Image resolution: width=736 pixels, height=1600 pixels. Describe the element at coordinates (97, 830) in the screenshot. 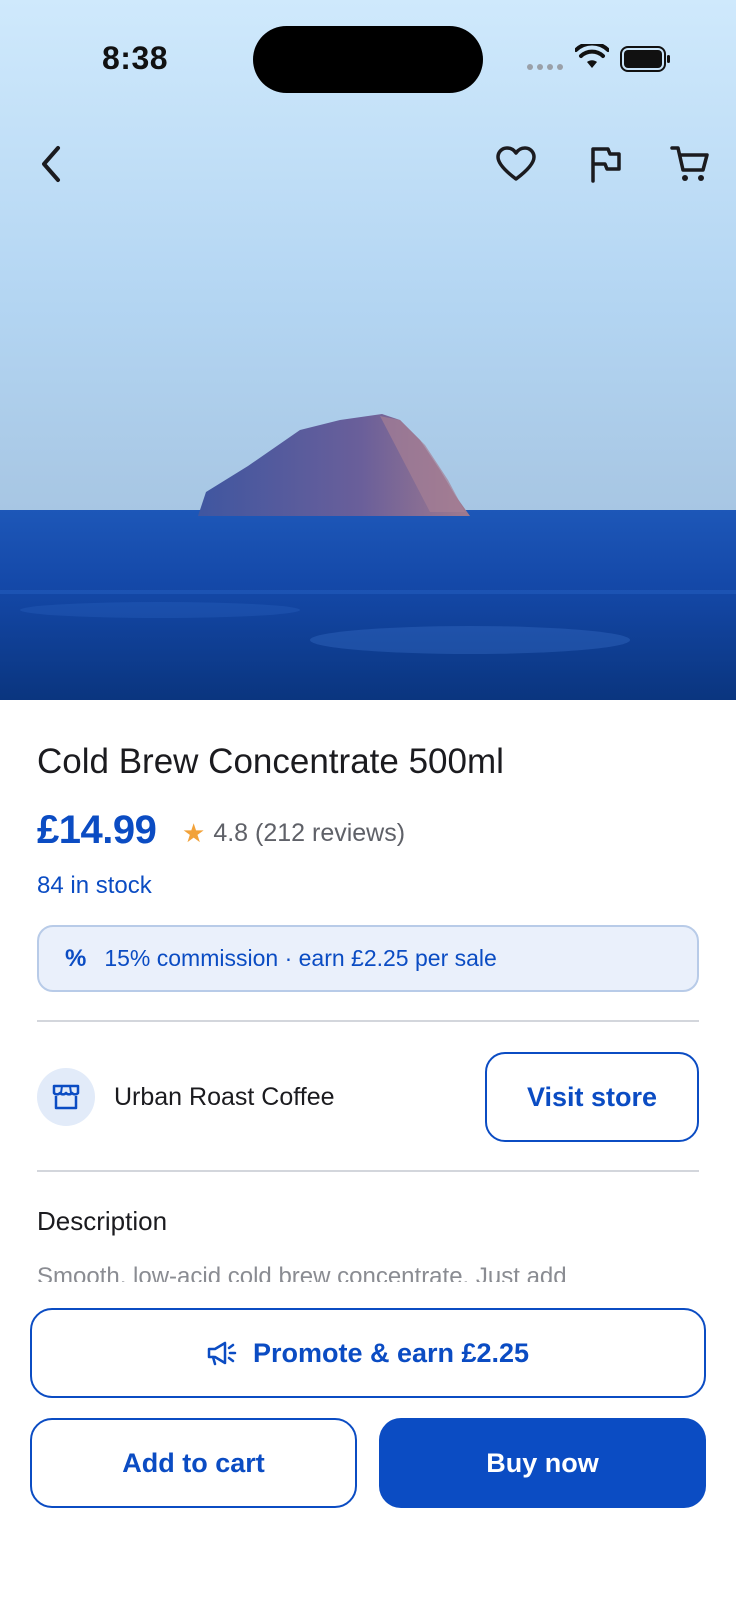

I see `product-price: £14.99` at that location.